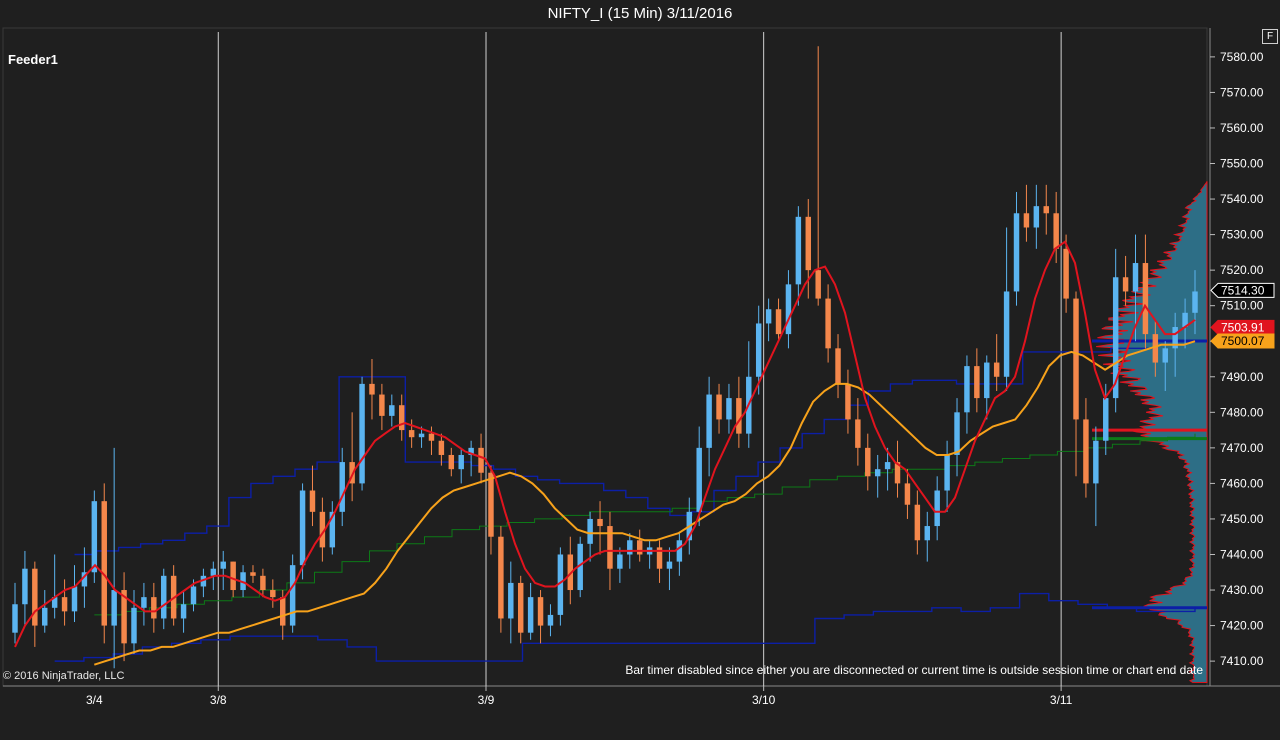 Image resolution: width=1280 pixels, height=740 pixels. I want to click on y-tick-label: 7420.00, so click(1242, 626).